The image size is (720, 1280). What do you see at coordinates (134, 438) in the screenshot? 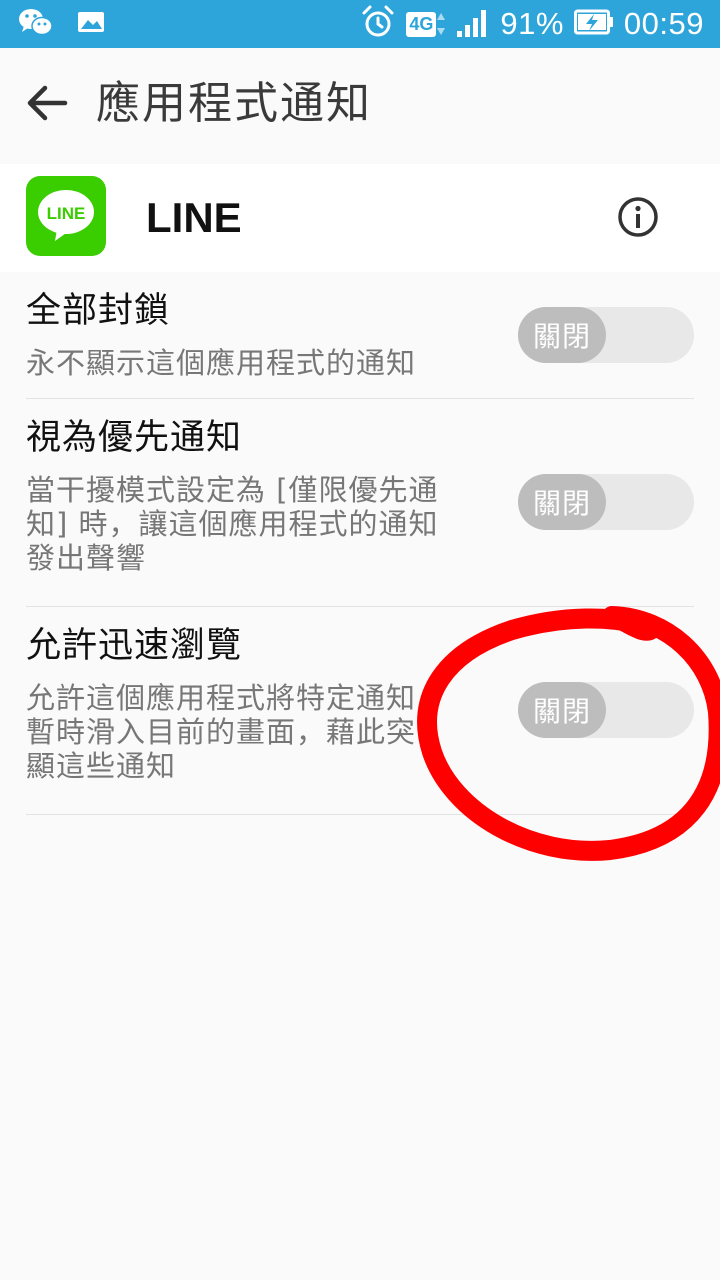
I see `setting-title: 視為優先通知` at bounding box center [134, 438].